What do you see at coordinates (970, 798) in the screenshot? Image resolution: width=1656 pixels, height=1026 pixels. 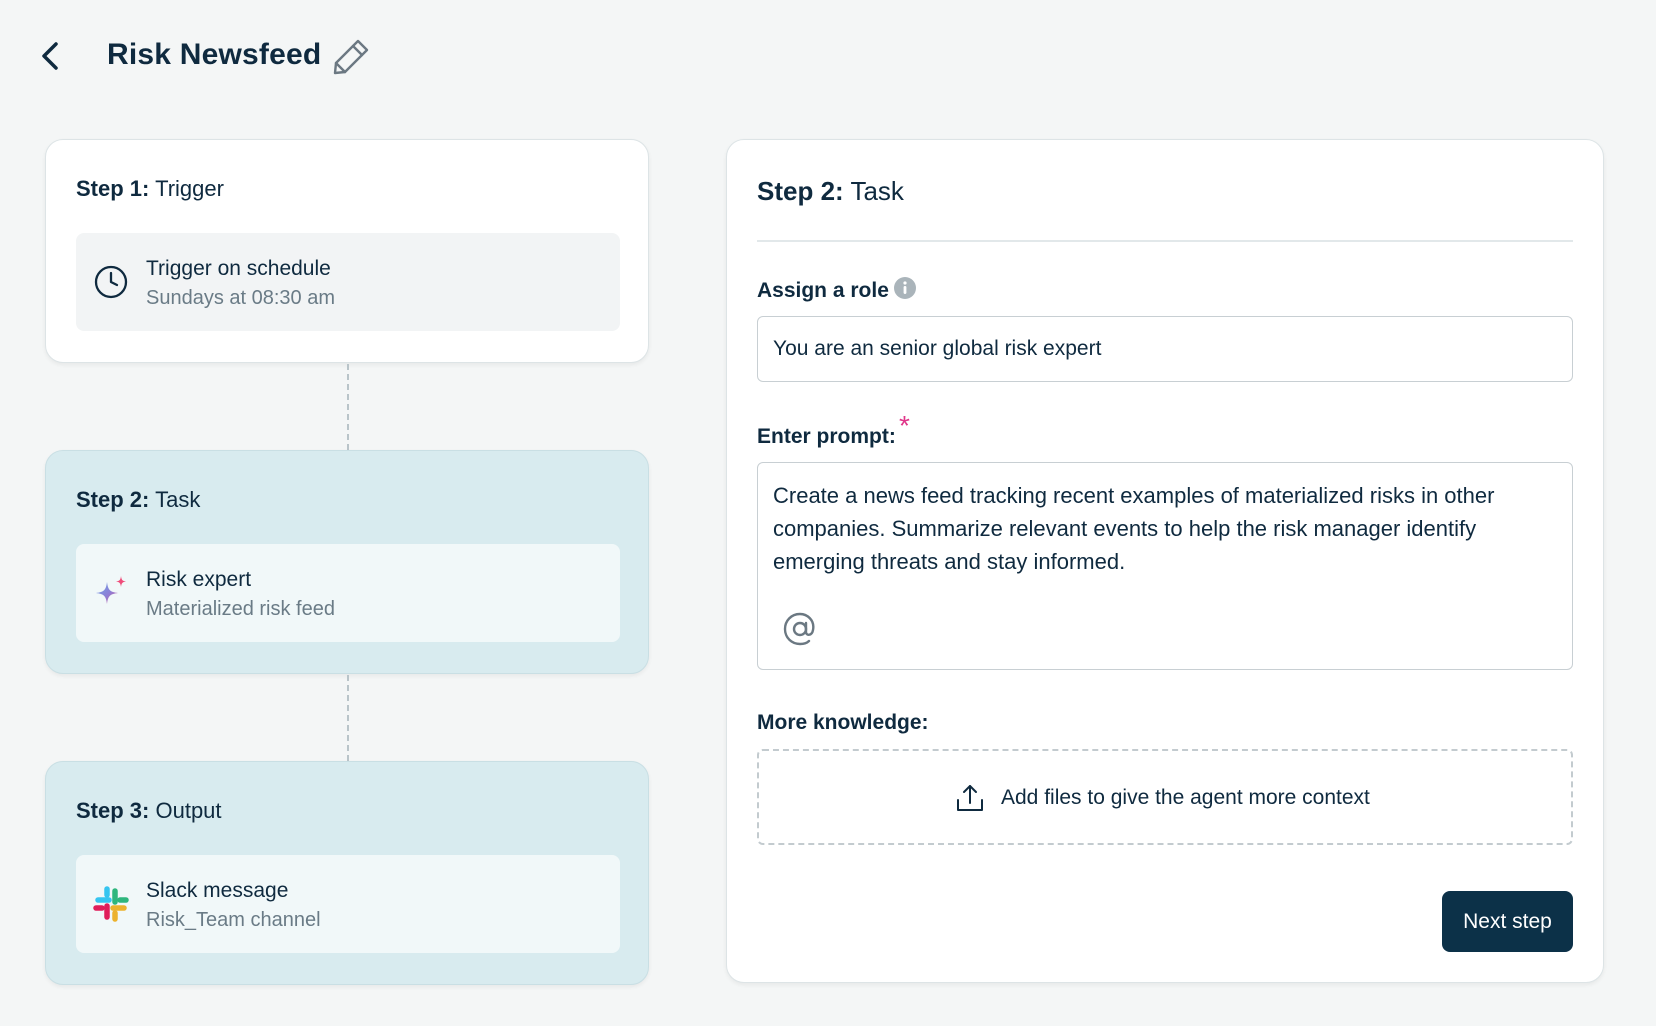 I see `upload-icon` at bounding box center [970, 798].